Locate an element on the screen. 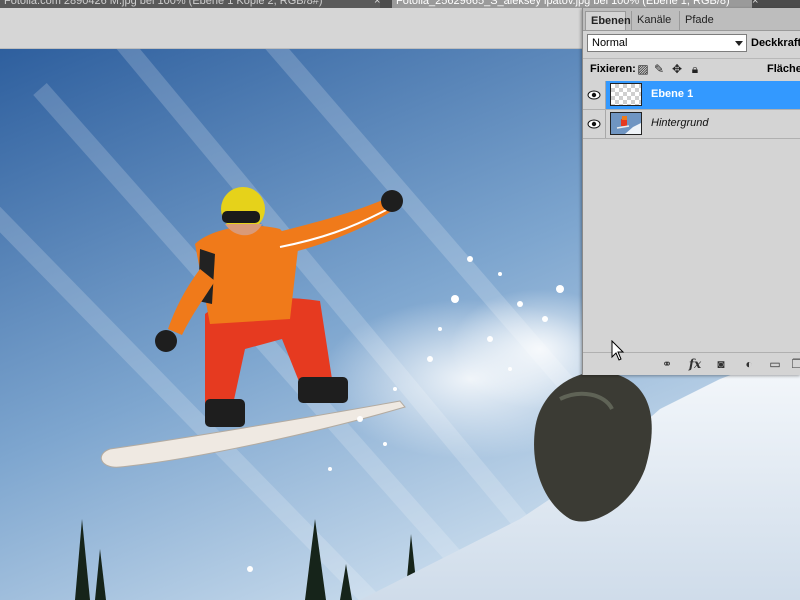  mask-icon: ◙ is located at coordinates (721, 364).